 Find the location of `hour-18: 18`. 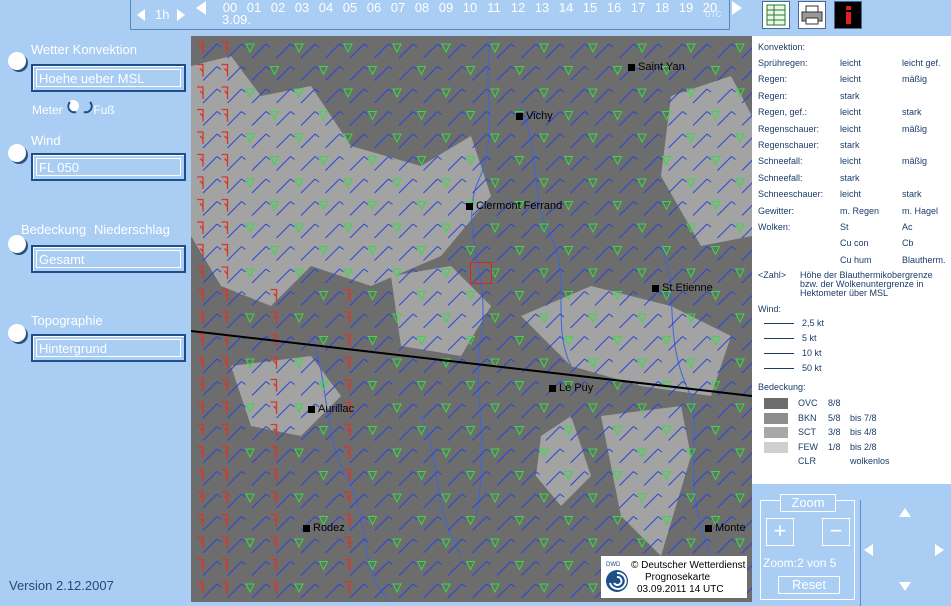

hour-18: 18 is located at coordinates (662, 7).